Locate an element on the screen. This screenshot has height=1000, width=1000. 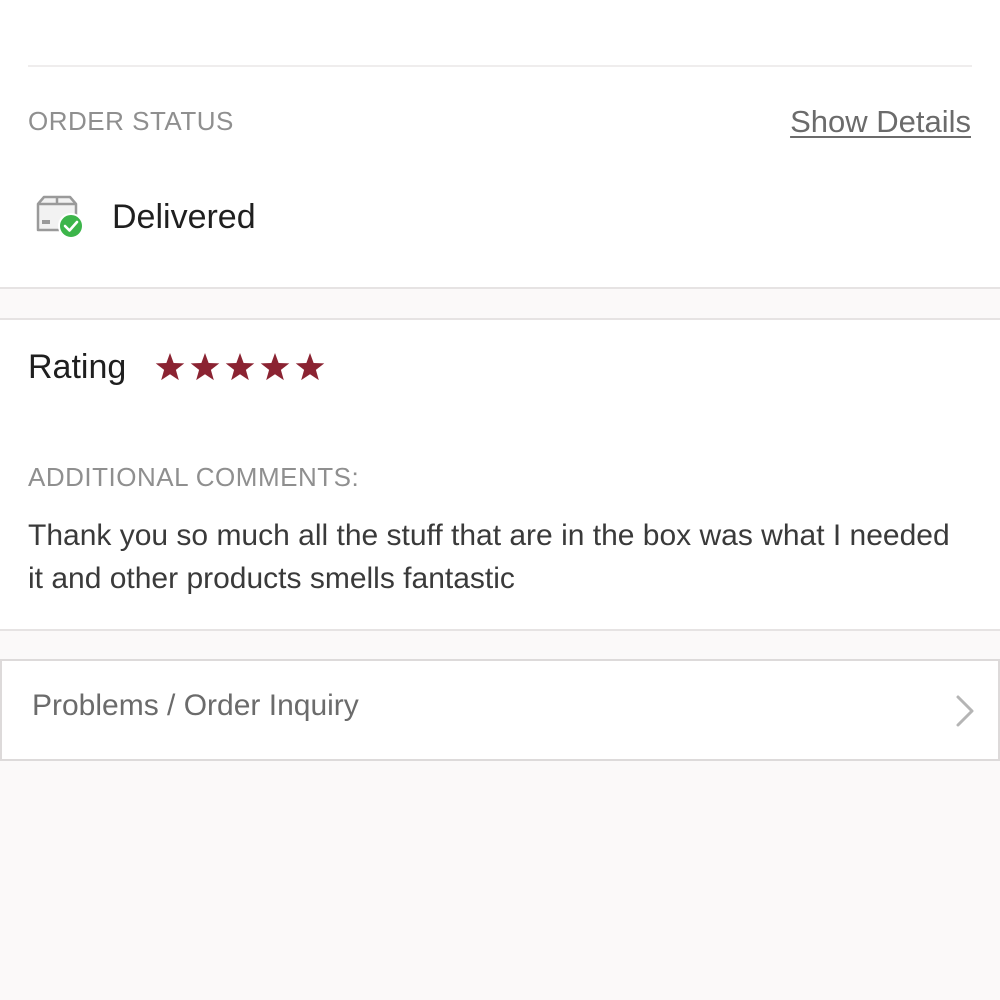
star-rating is located at coordinates (240, 369).